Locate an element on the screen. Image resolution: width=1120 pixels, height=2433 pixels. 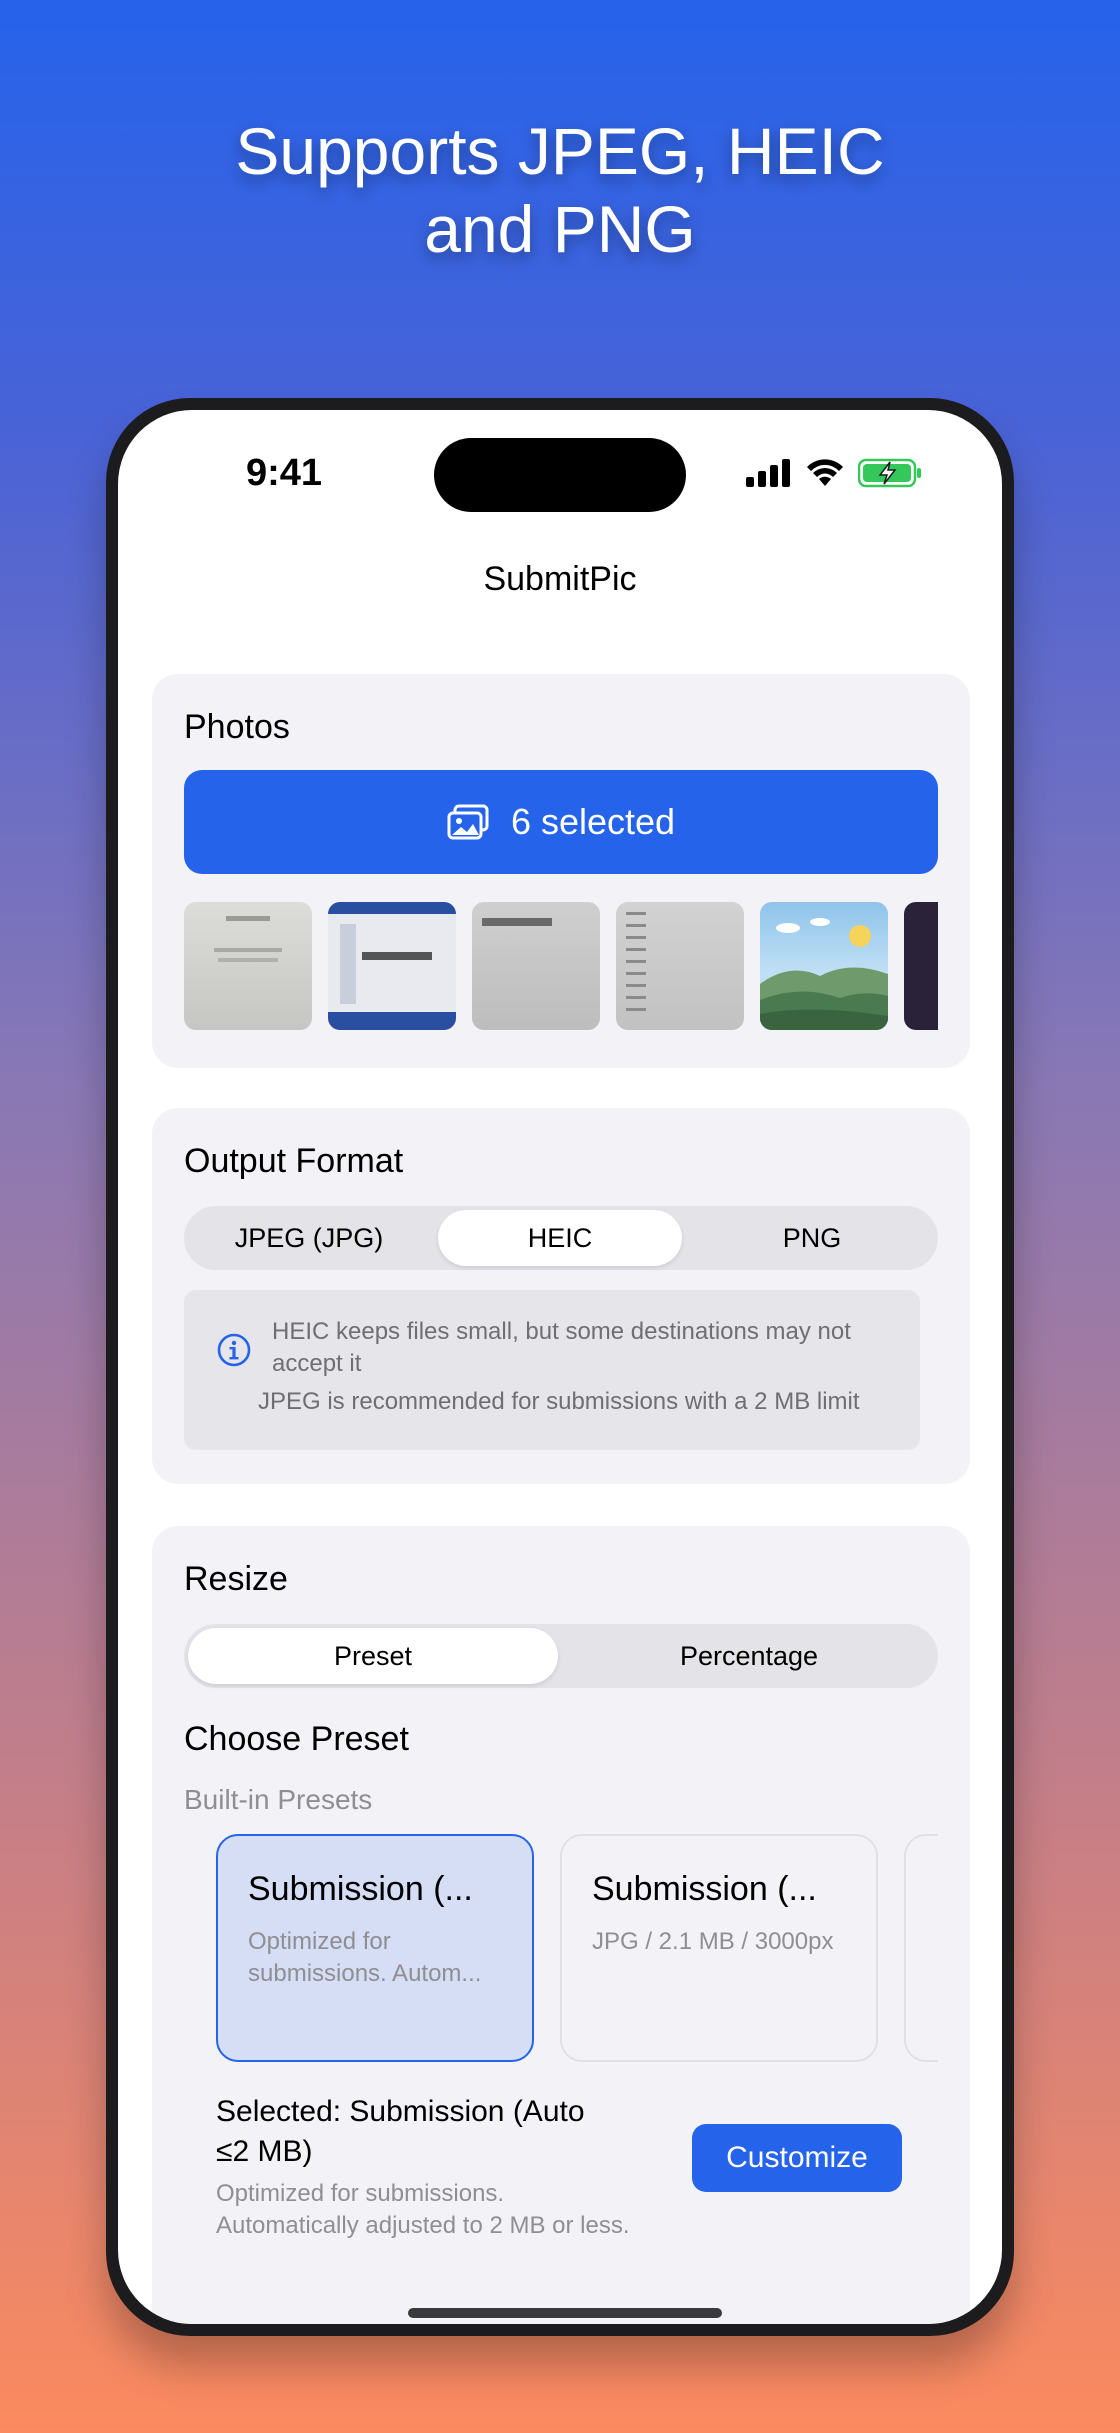
format-option-jpeg: JPEG (JPG) is located at coordinates (309, 1238).